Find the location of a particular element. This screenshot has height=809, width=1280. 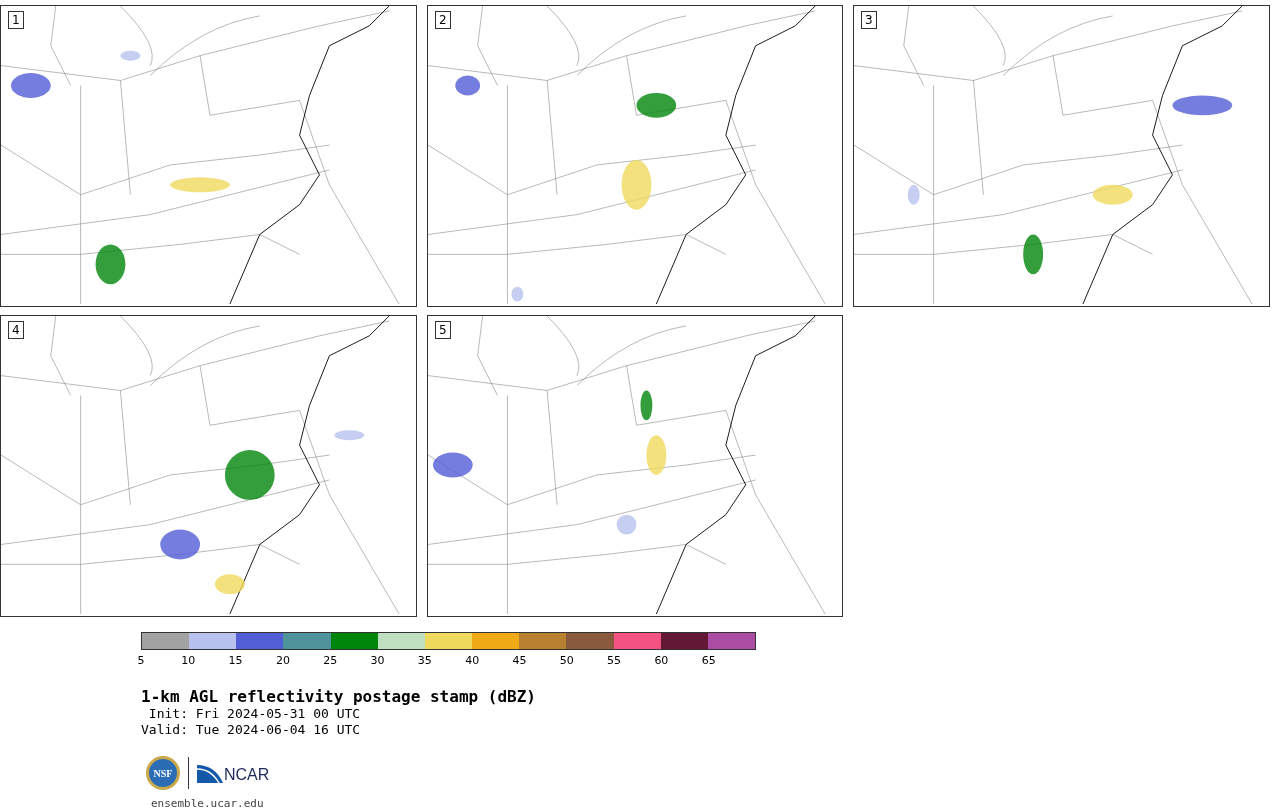

tick-label: 25 is located at coordinates (330, 661).